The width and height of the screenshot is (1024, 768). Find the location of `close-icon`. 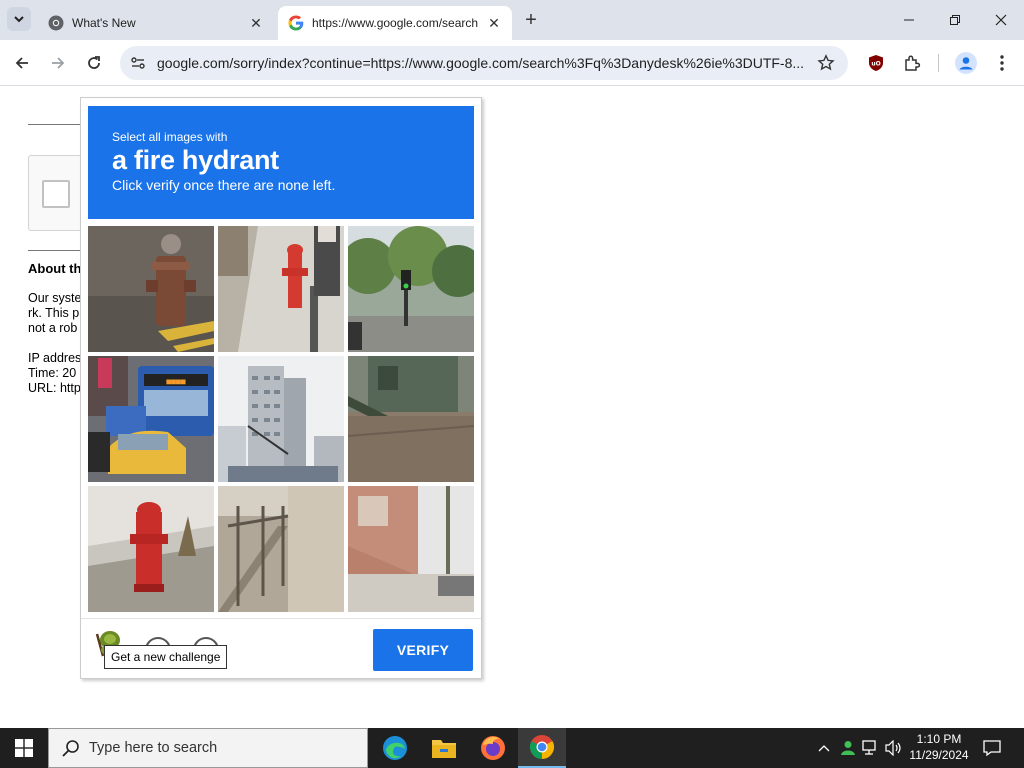

close-icon is located at coordinates (1001, 20).